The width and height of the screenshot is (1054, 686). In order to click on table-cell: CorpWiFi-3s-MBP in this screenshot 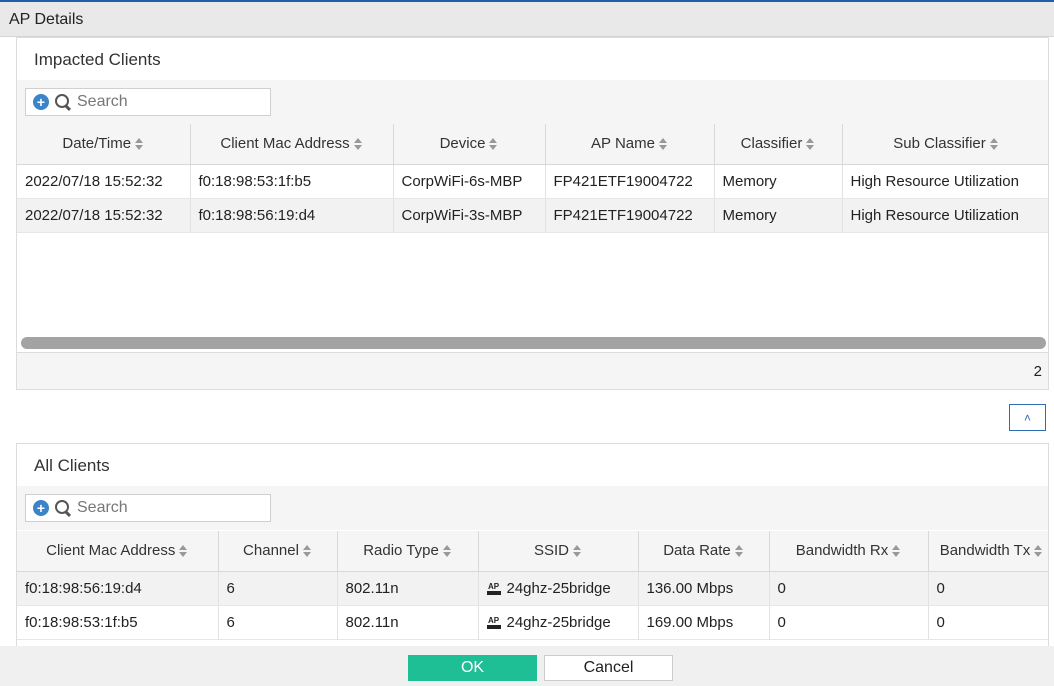, I will do `click(469, 215)`.